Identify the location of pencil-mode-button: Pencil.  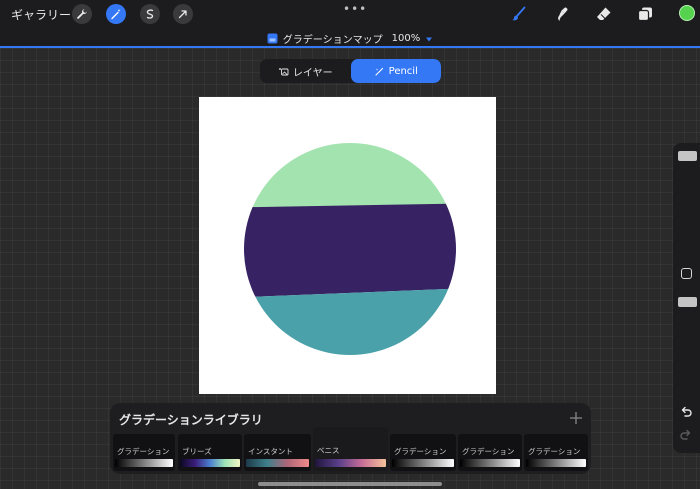
(395, 71).